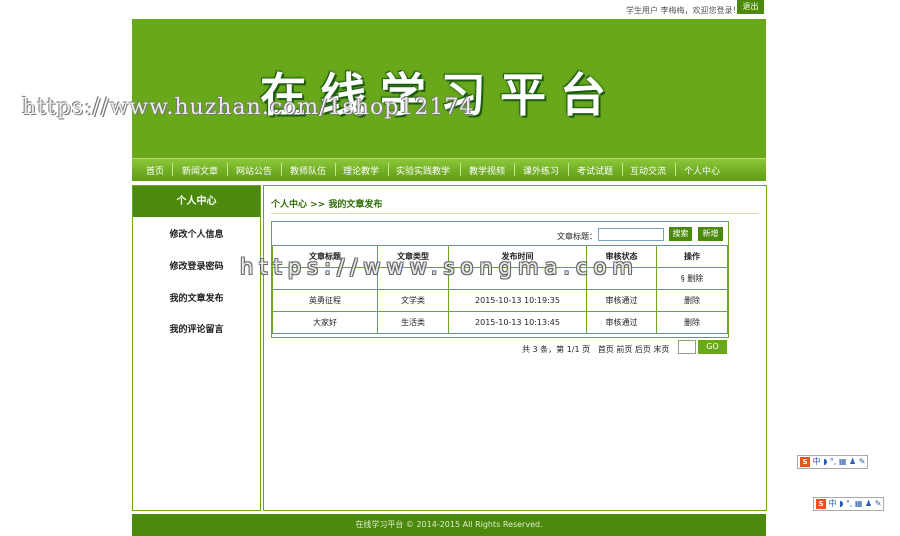 This screenshot has width=900, height=536. What do you see at coordinates (325, 322) in the screenshot?
I see `cell-title: 大家好` at bounding box center [325, 322].